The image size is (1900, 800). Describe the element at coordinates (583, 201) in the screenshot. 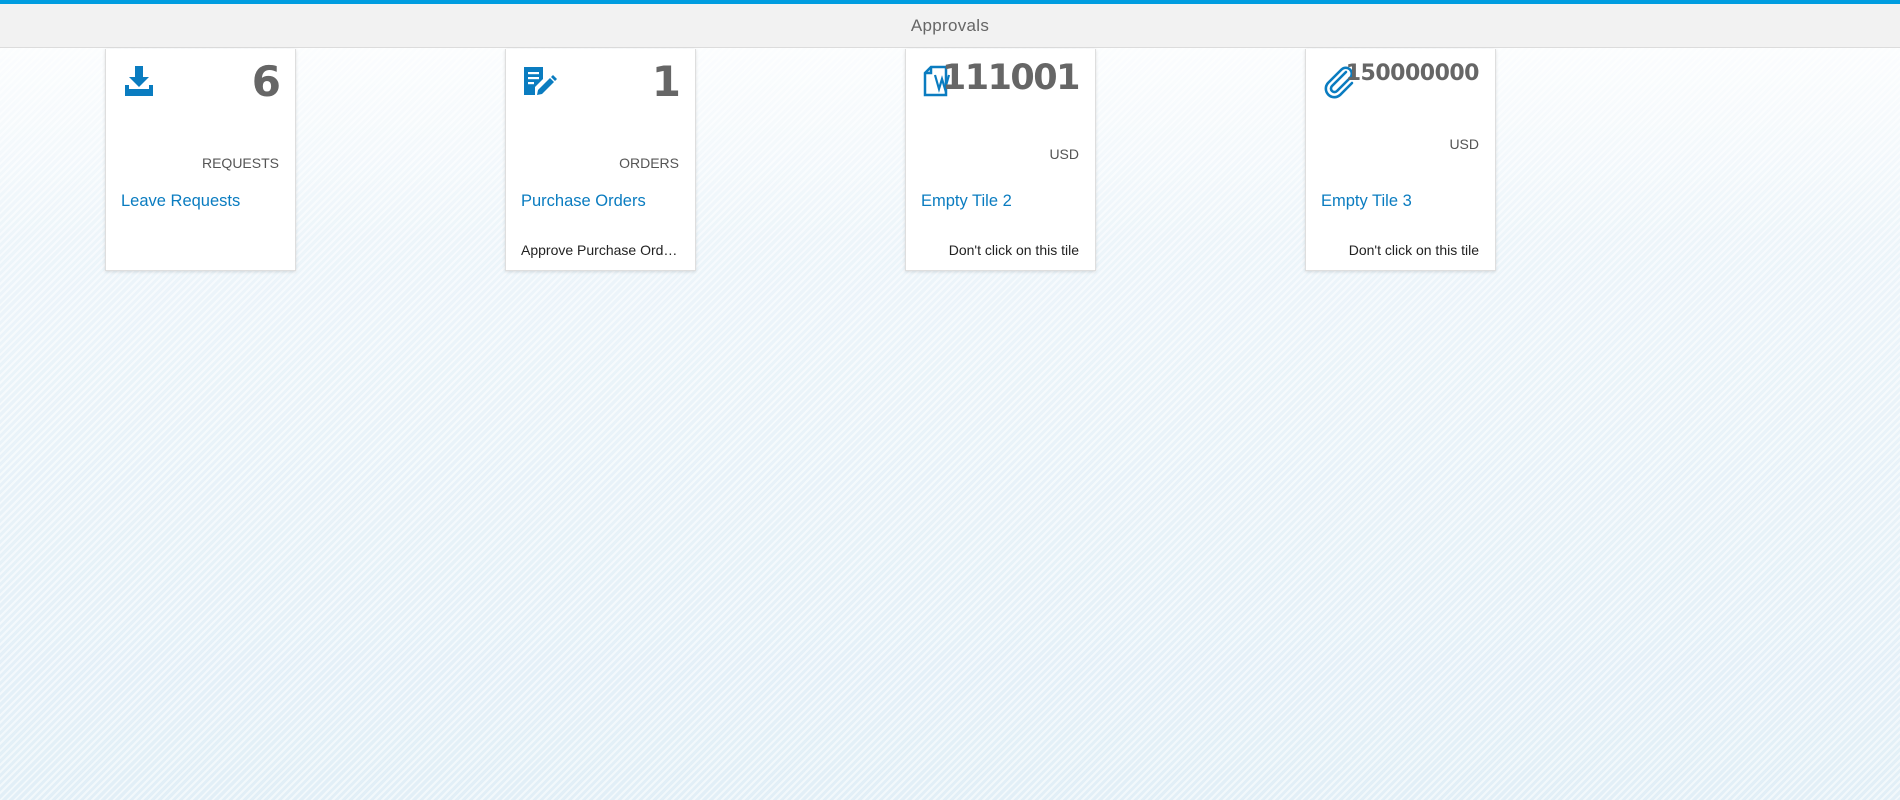

I see `tile-title: Purchase Orders` at that location.